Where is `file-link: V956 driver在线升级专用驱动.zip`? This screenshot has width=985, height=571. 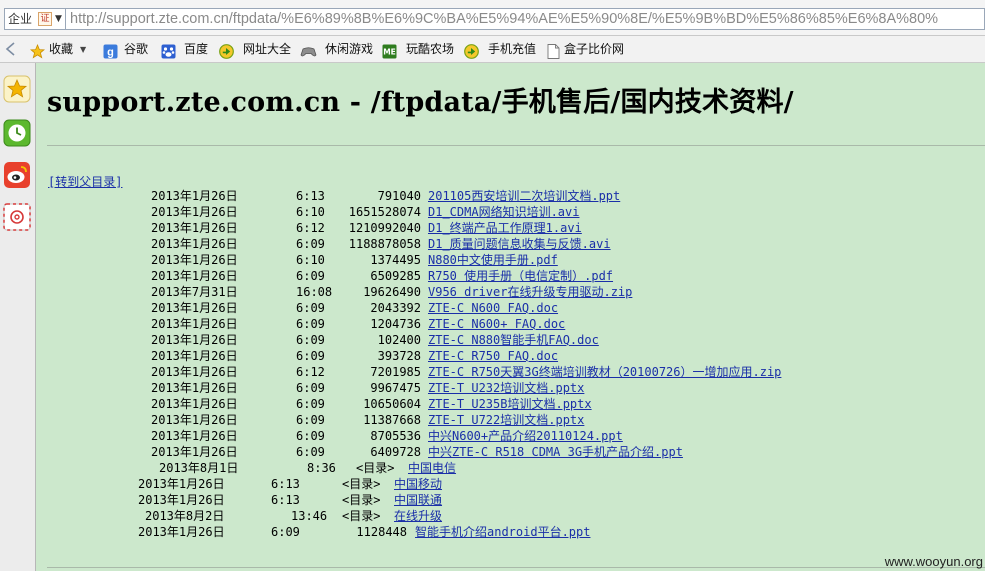
file-link: V956 driver在线升级专用驱动.zip is located at coordinates (530, 292).